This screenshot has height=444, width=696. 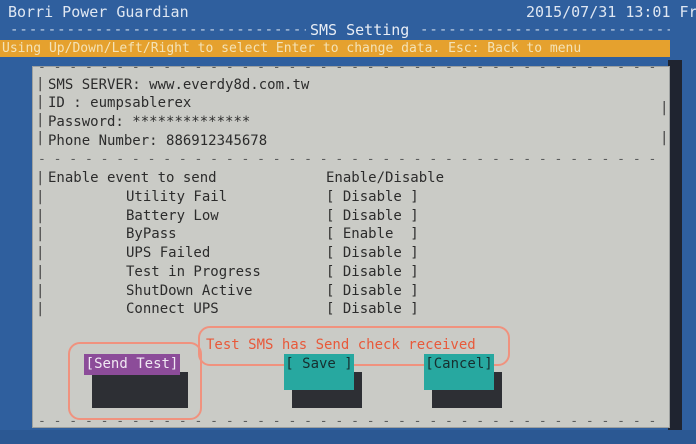 I want to click on scrollbar, so click(x=675, y=245).